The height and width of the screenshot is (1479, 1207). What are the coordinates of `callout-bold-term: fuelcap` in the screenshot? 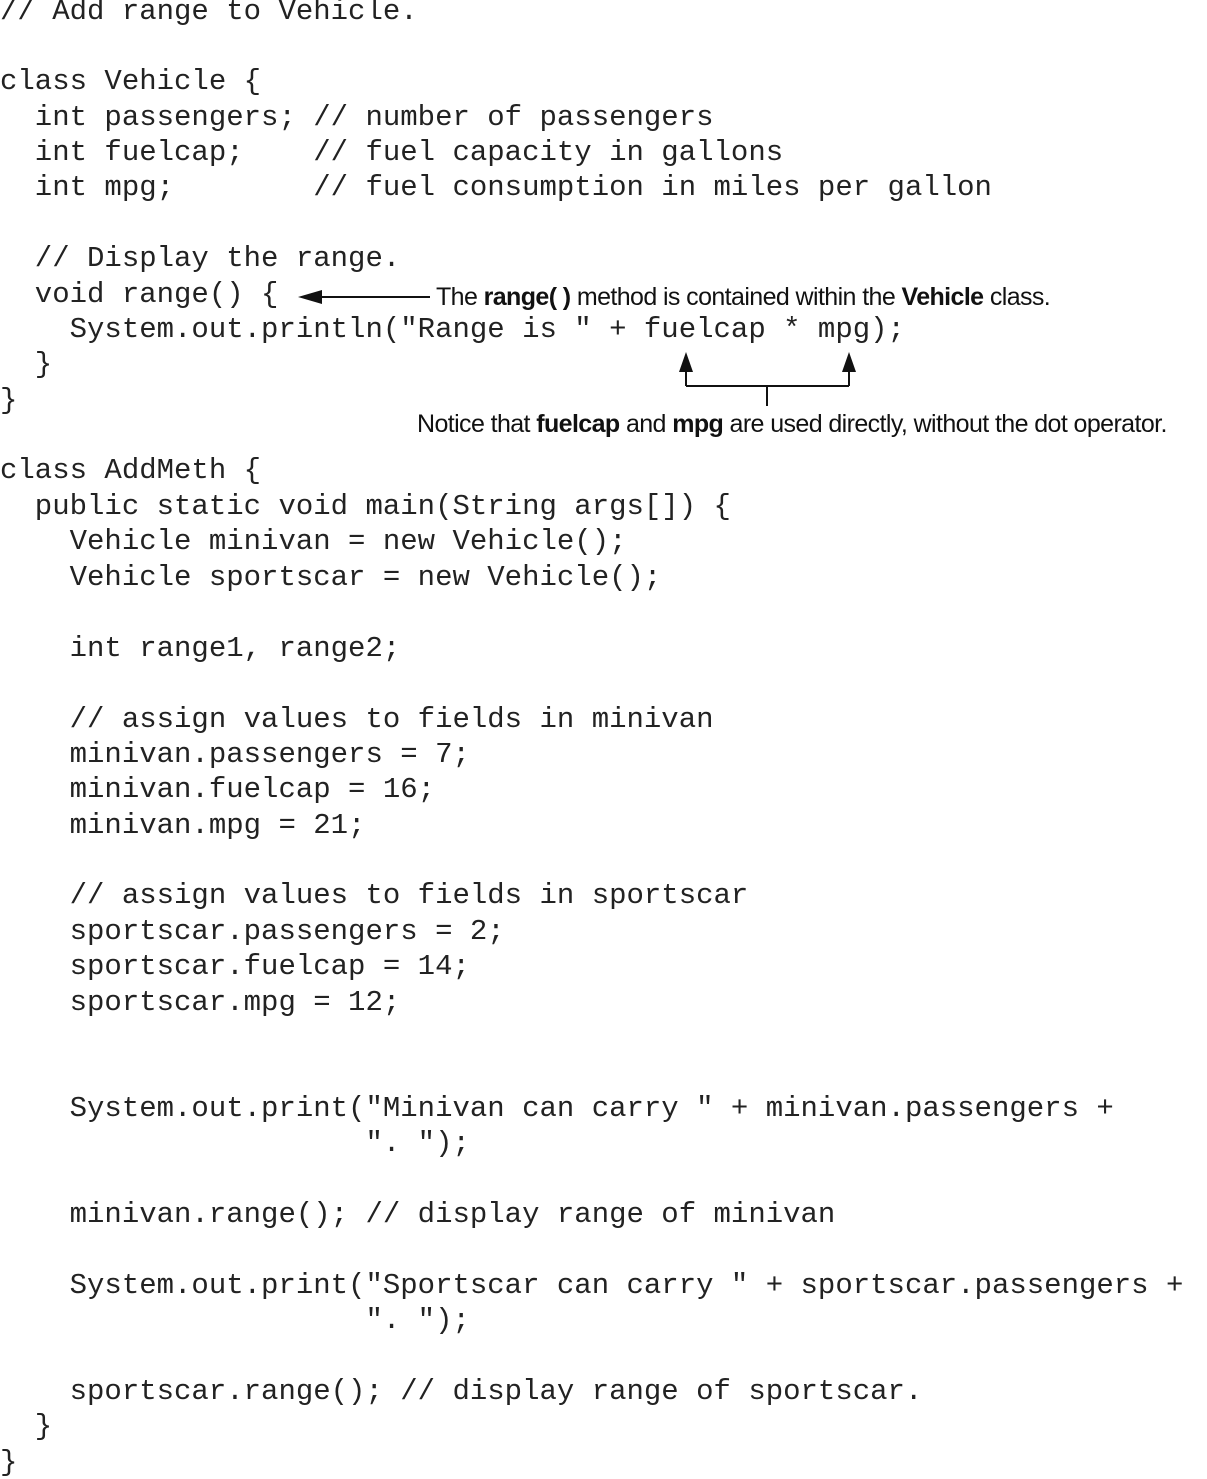 It's located at (578, 424).